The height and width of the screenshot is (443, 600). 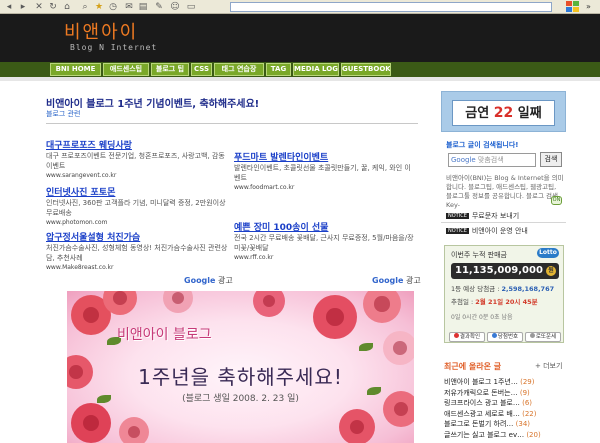 What do you see at coordinates (495, 216) in the screenshot?
I see `notice-text: 무료문자 보내기` at bounding box center [495, 216].